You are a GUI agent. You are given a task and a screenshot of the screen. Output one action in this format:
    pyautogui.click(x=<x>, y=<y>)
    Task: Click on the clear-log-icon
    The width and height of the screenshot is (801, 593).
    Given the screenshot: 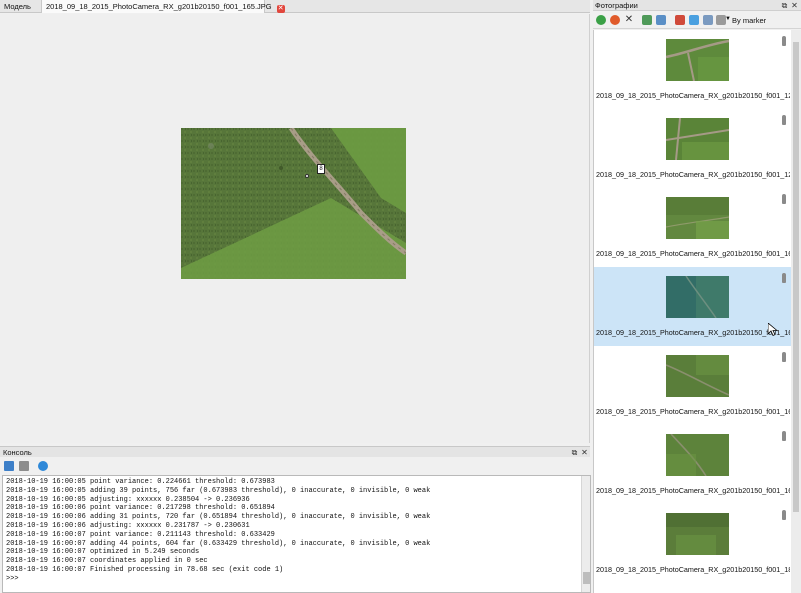 What is the action you would take?
    pyautogui.click(x=24, y=466)
    